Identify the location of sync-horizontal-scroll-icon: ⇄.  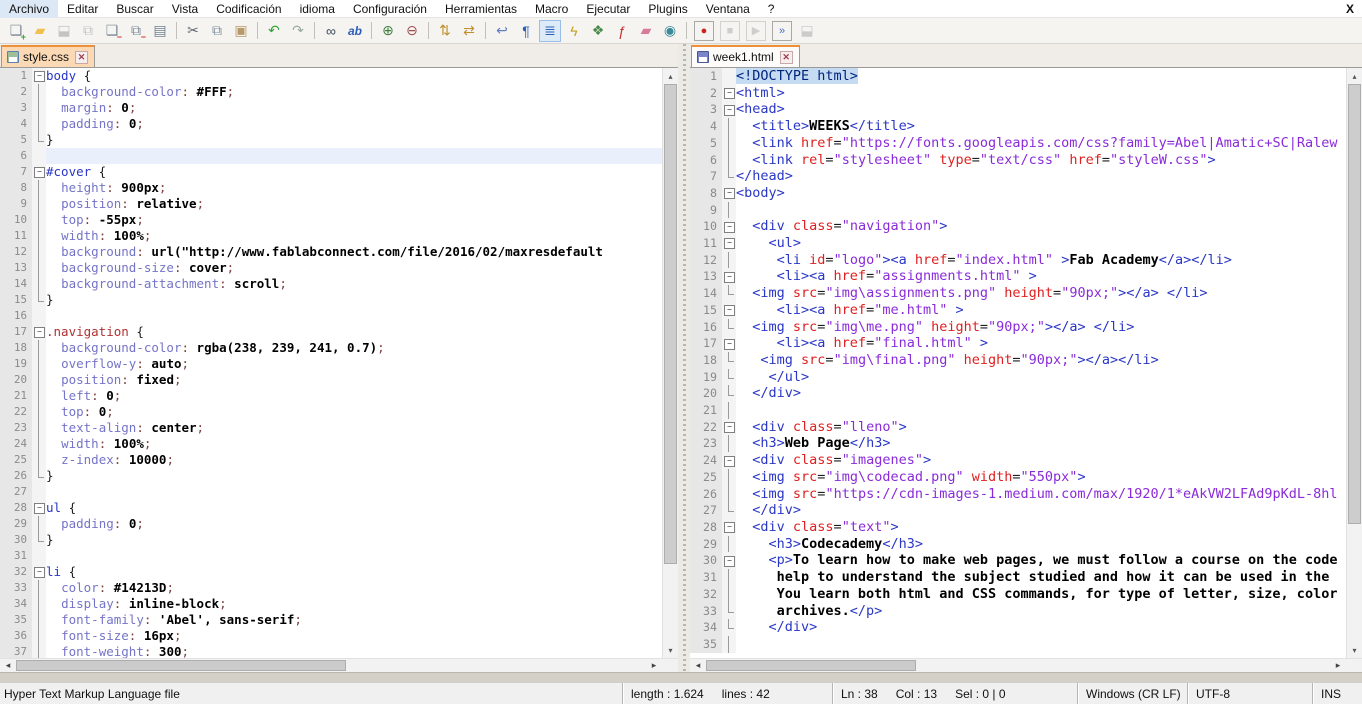
(469, 31).